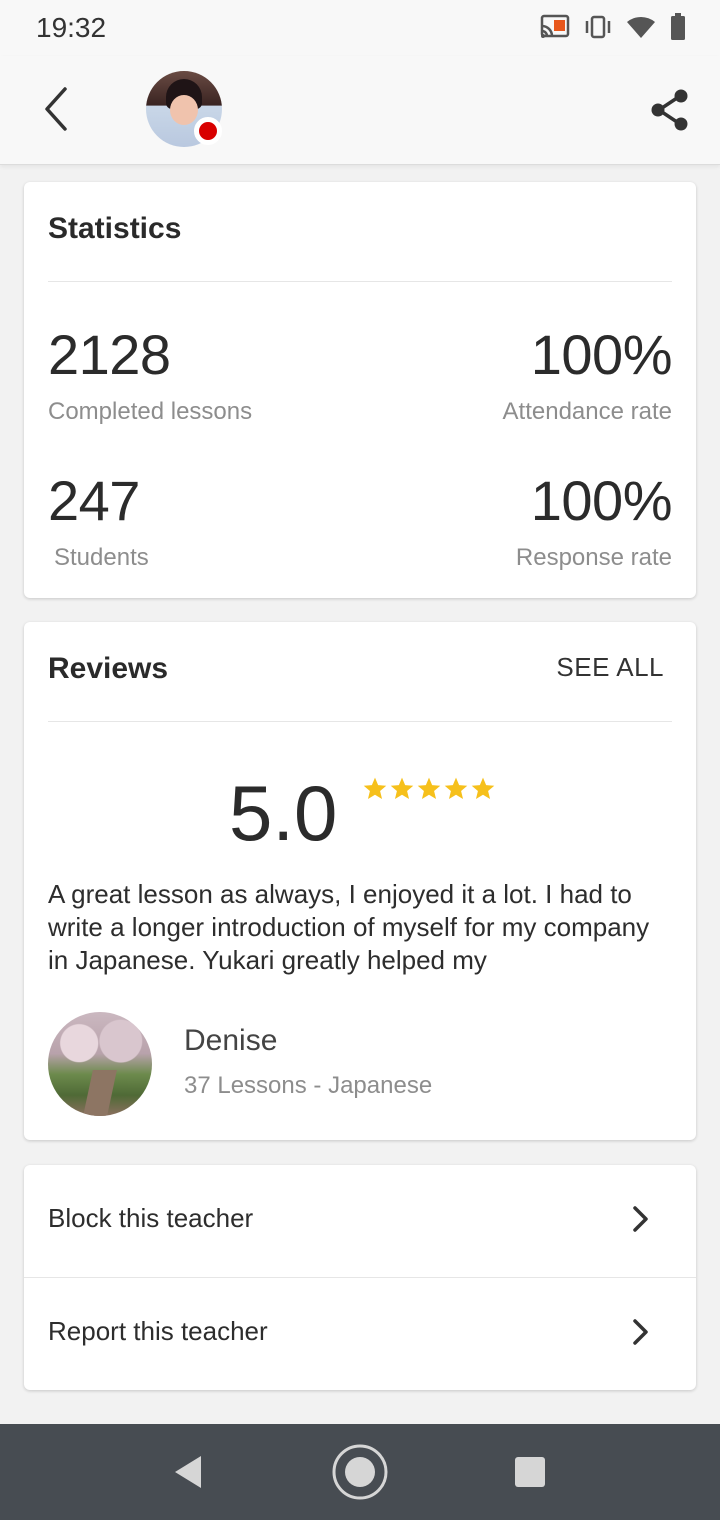  Describe the element at coordinates (598, 27) in the screenshot. I see `vibrate-icon` at that location.